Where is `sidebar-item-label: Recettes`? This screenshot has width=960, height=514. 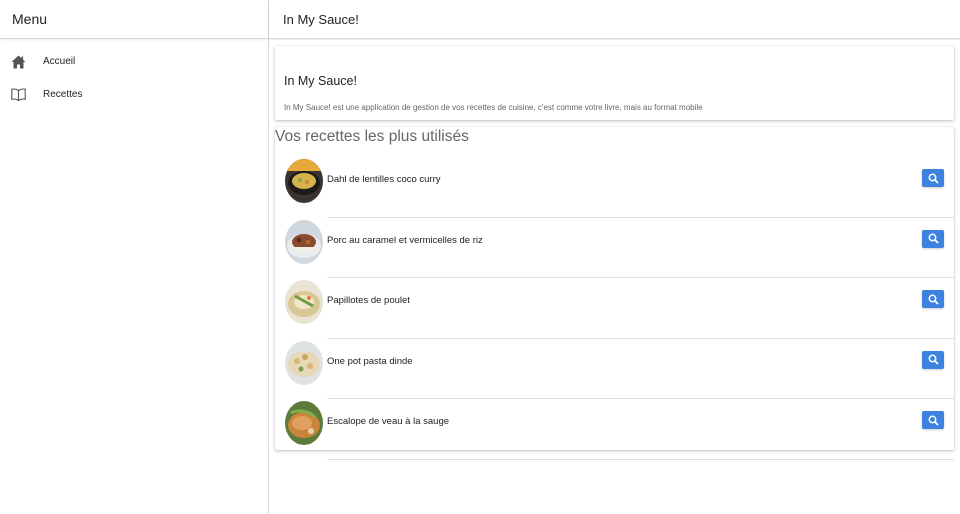 sidebar-item-label: Recettes is located at coordinates (63, 94).